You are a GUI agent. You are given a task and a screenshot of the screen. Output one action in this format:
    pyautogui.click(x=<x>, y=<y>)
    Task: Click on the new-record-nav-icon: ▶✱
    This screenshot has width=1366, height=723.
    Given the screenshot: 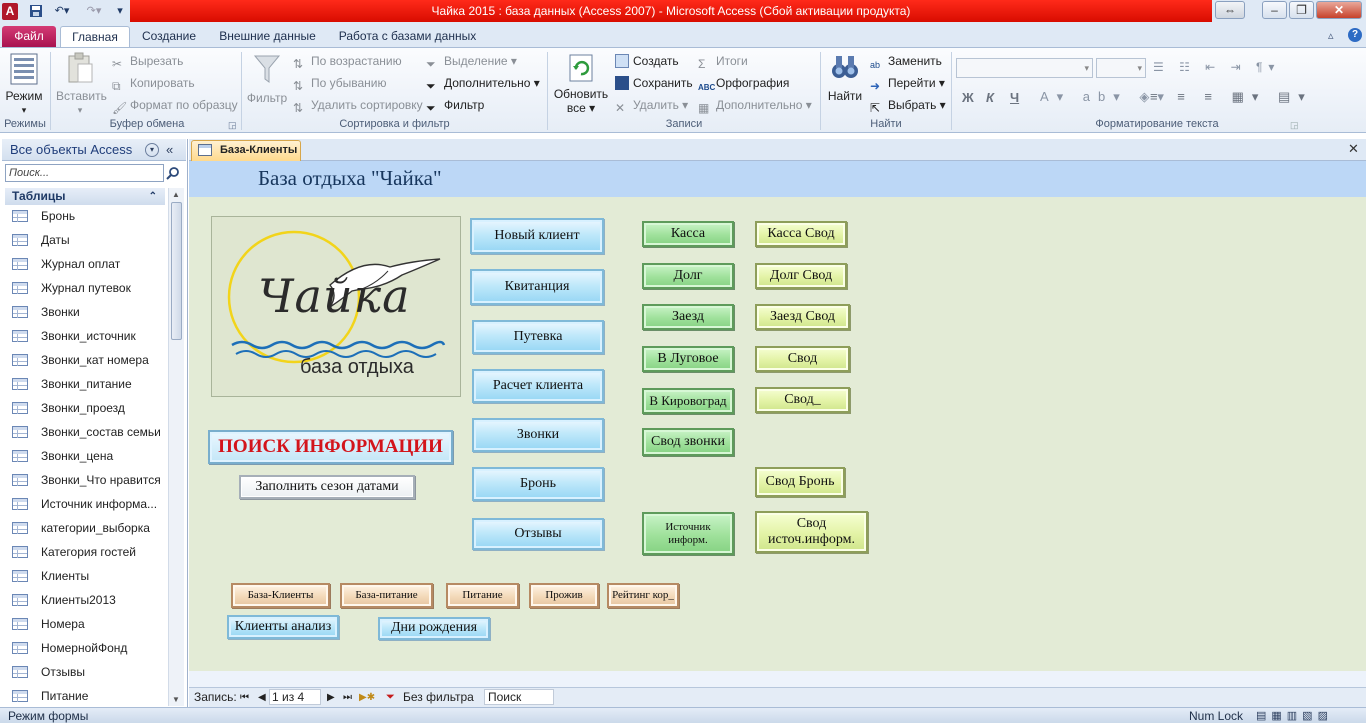 What is the action you would take?
    pyautogui.click(x=367, y=697)
    